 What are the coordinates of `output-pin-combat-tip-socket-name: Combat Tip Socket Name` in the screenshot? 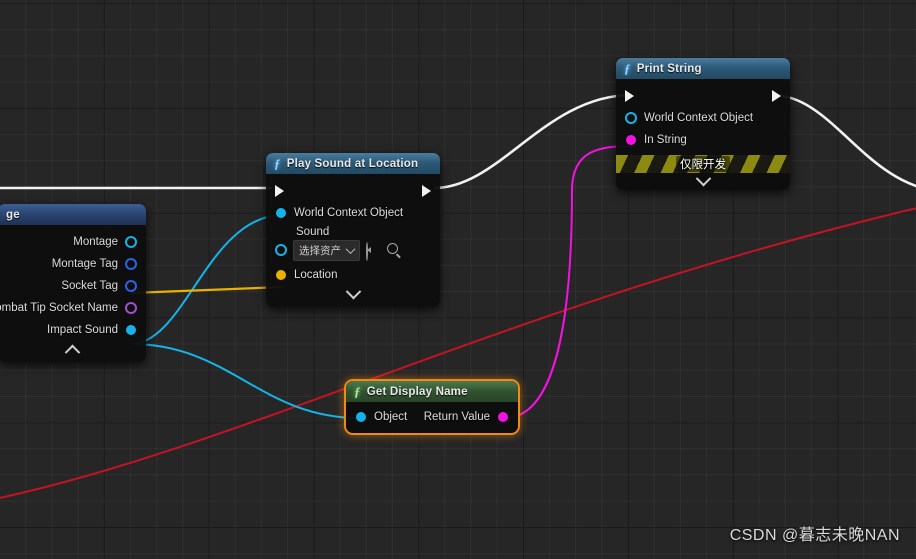 It's located at (73, 308).